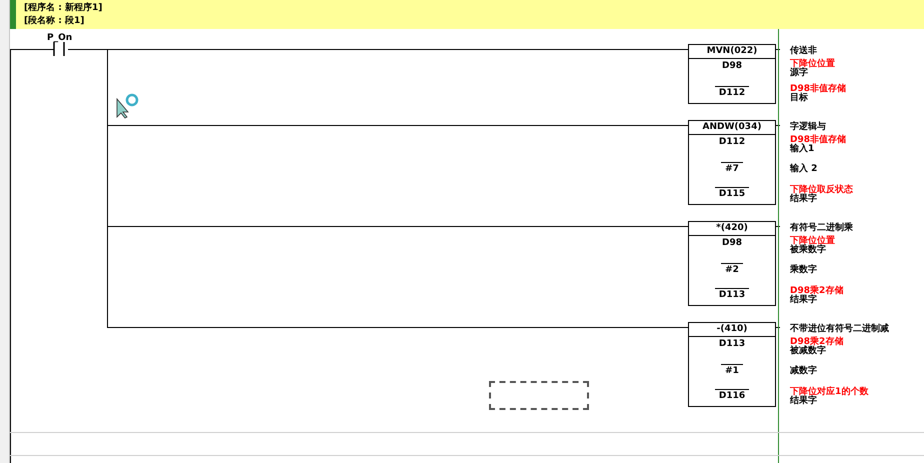 The height and width of the screenshot is (463, 924). What do you see at coordinates (803, 270) in the screenshot?
I see `operand-role: 乘数字` at bounding box center [803, 270].